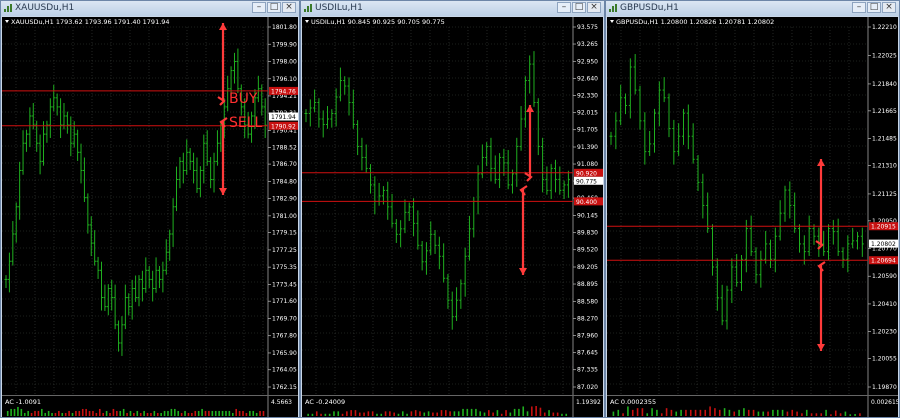  What do you see at coordinates (587, 215) in the screenshot?
I see `price-axis-label: 90.145` at bounding box center [587, 215].